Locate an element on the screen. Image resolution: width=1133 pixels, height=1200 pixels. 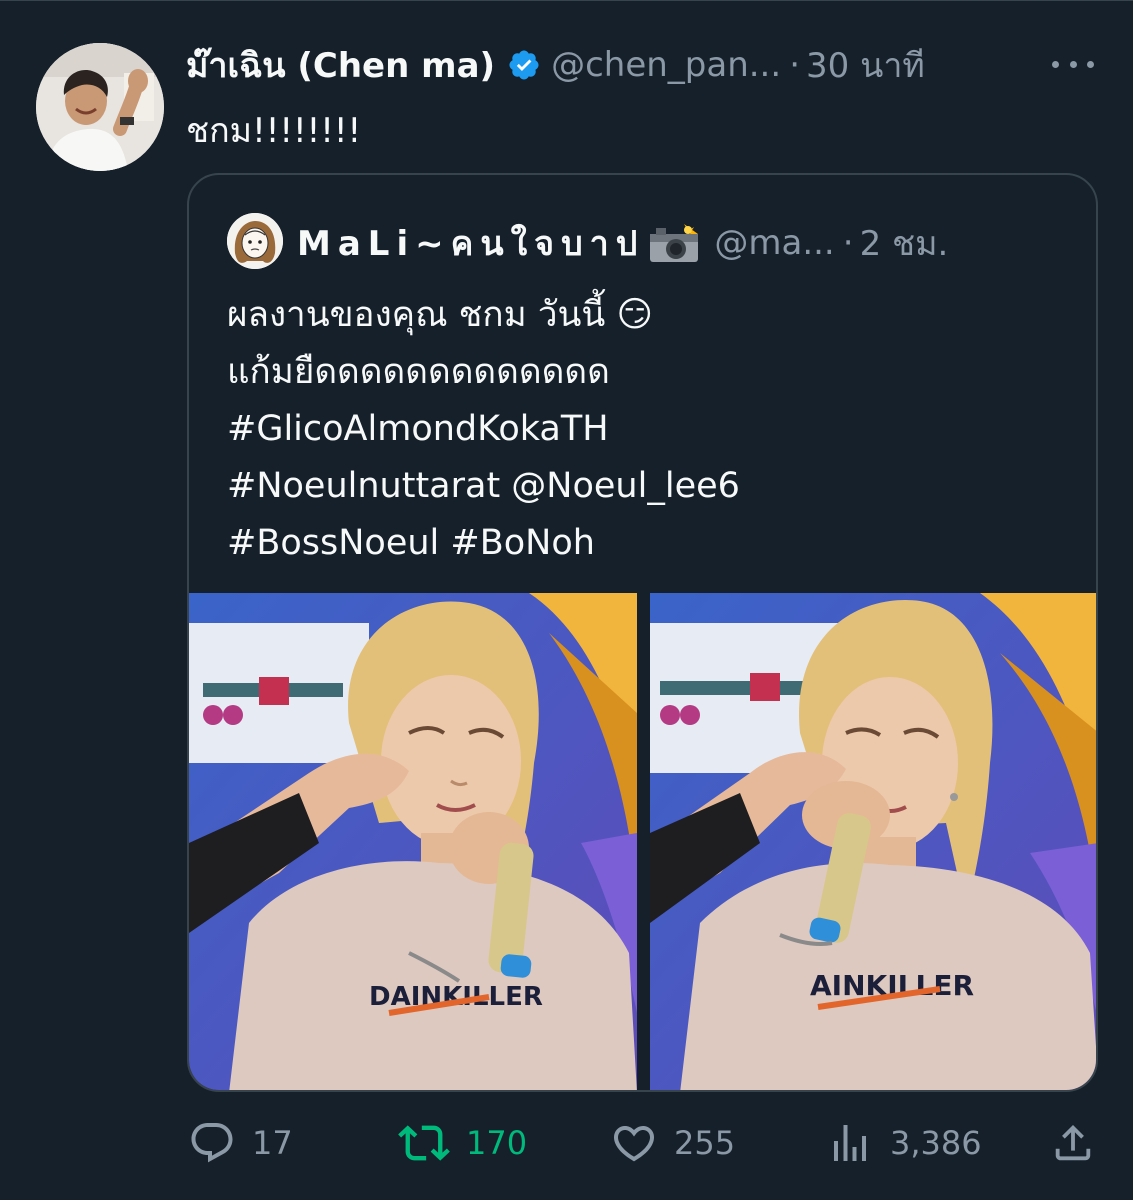
hashtag-line: #GlicoAlmondKokaTH is located at coordinates (483, 429).